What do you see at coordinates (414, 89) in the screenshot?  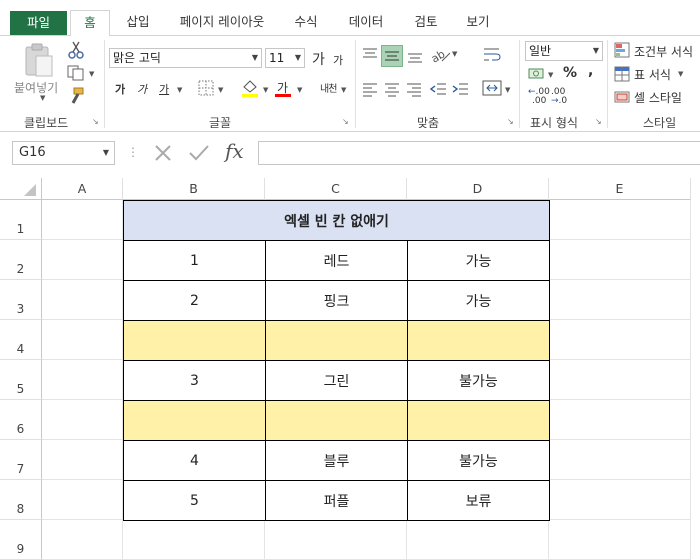 I see `align-right-icon` at bounding box center [414, 89].